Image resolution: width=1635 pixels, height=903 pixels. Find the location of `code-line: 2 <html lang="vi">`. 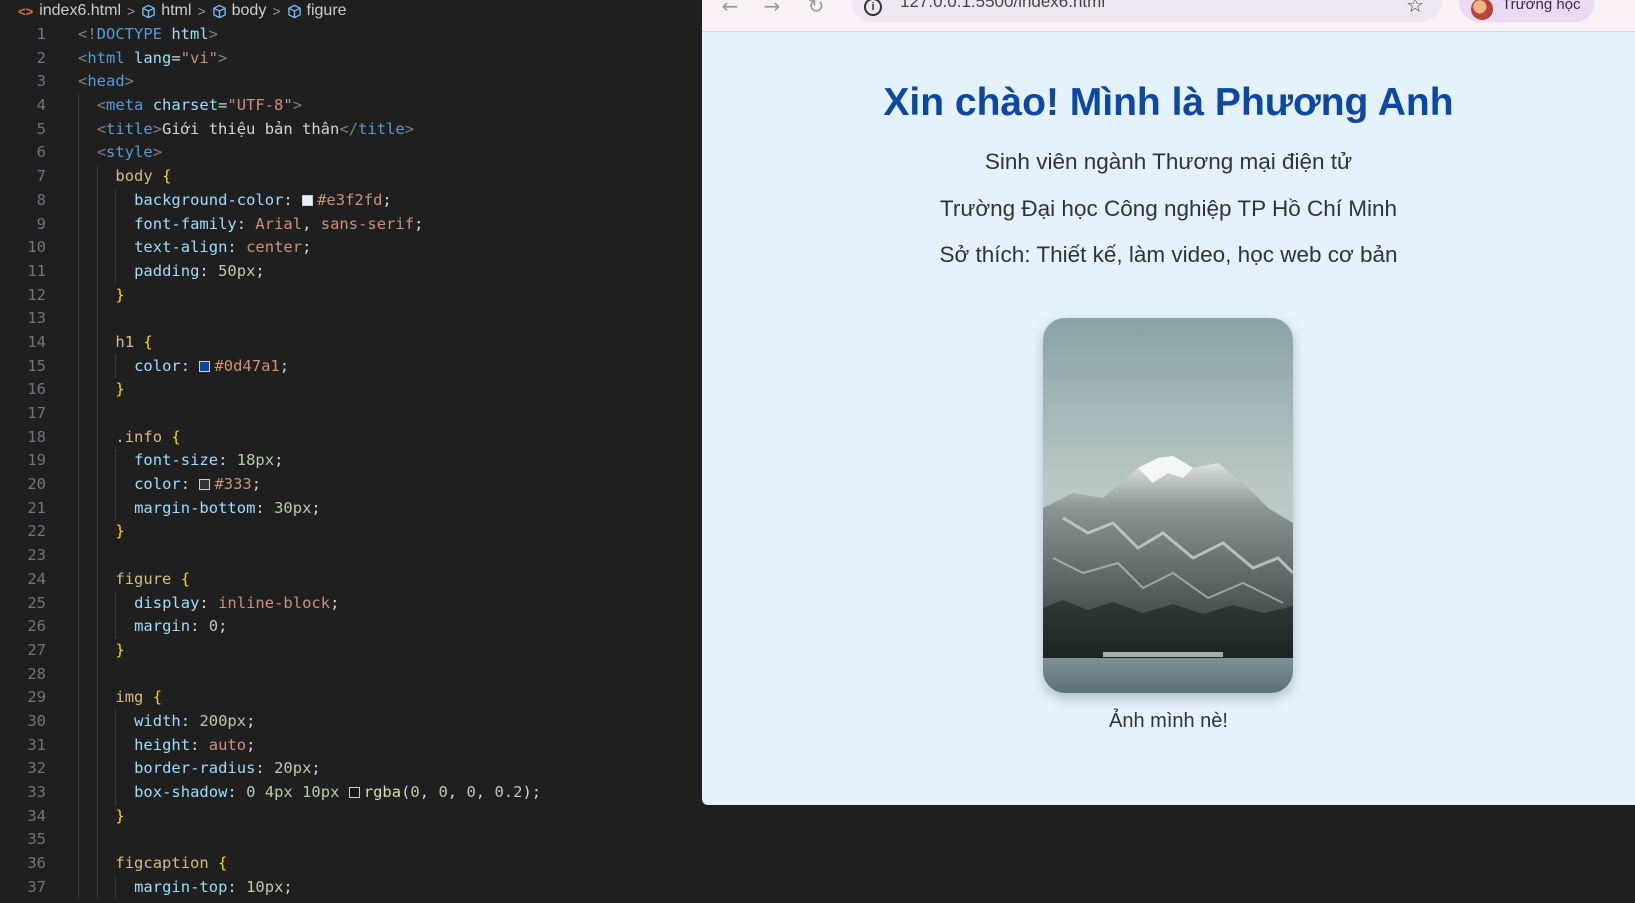

code-line: 2 <html lang="vi"> is located at coordinates (351, 59).